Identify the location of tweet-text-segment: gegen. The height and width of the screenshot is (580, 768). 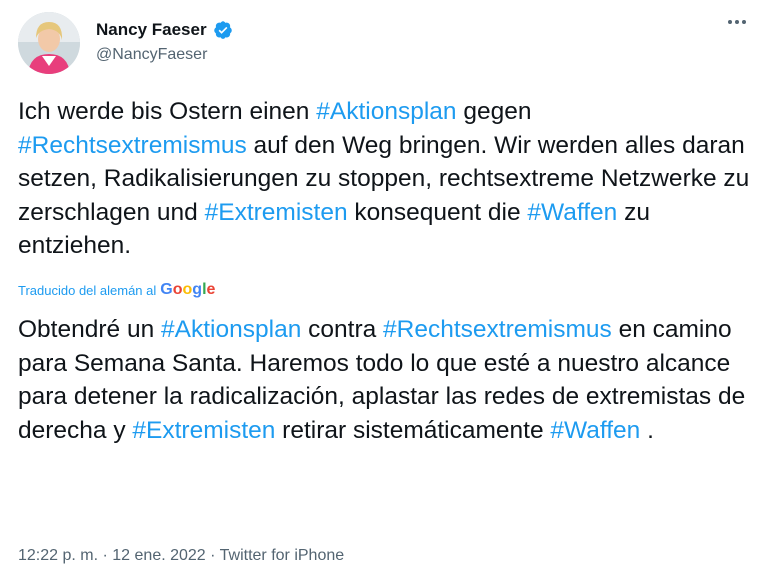
(494, 111).